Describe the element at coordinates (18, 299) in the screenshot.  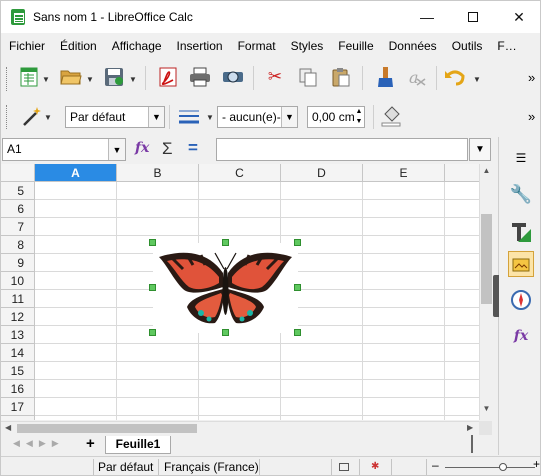
I see `row-header: 11` at that location.